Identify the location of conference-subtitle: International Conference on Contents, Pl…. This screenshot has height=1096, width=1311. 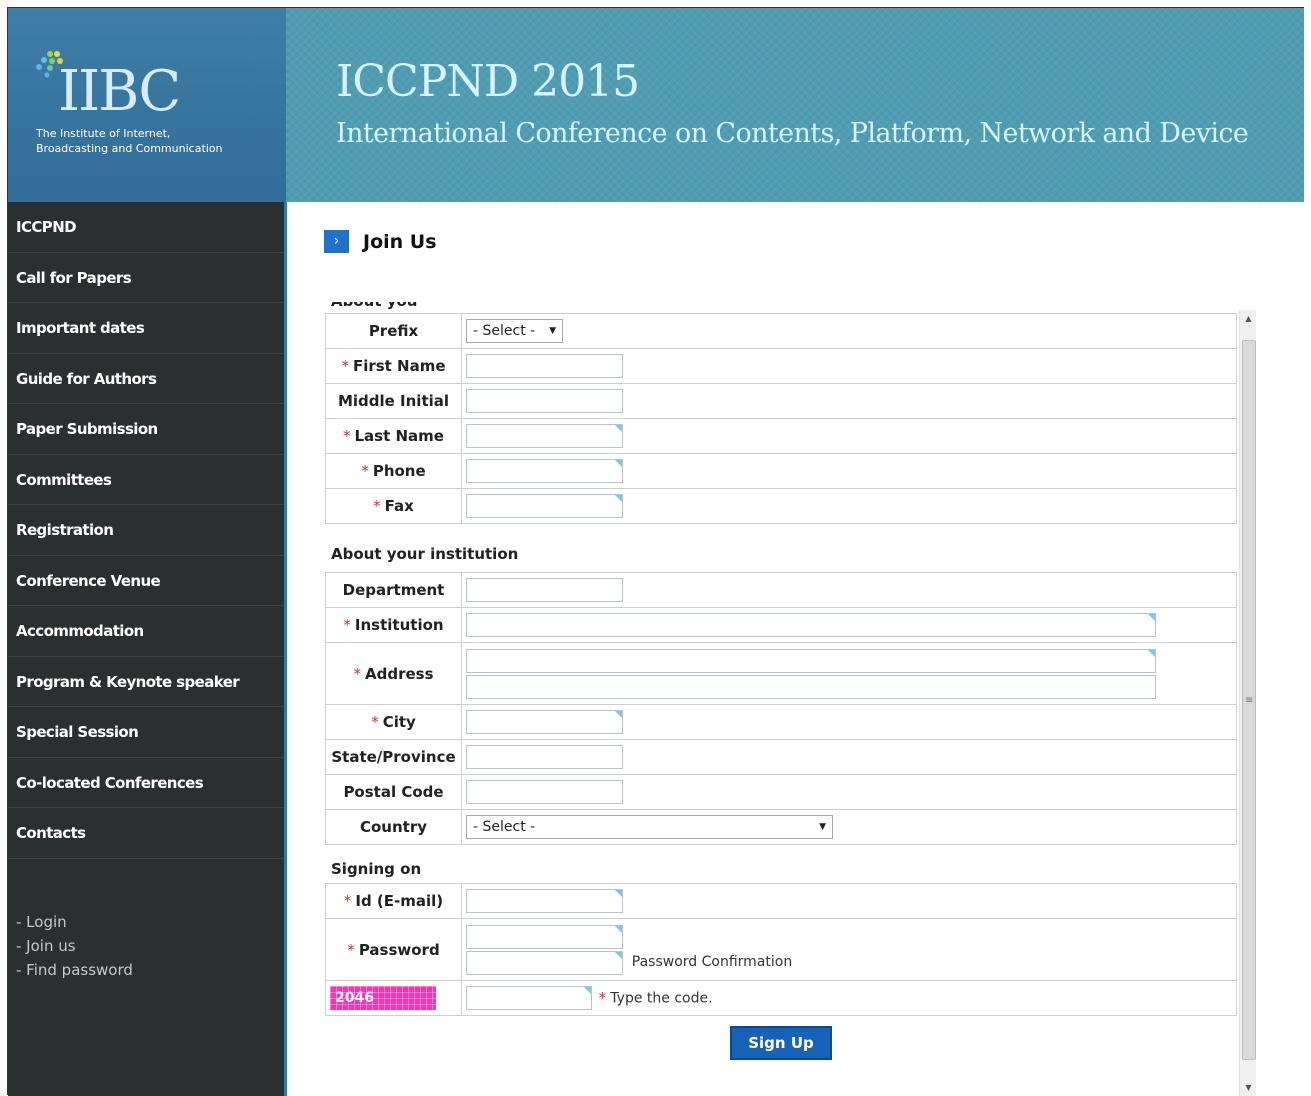
(792, 133).